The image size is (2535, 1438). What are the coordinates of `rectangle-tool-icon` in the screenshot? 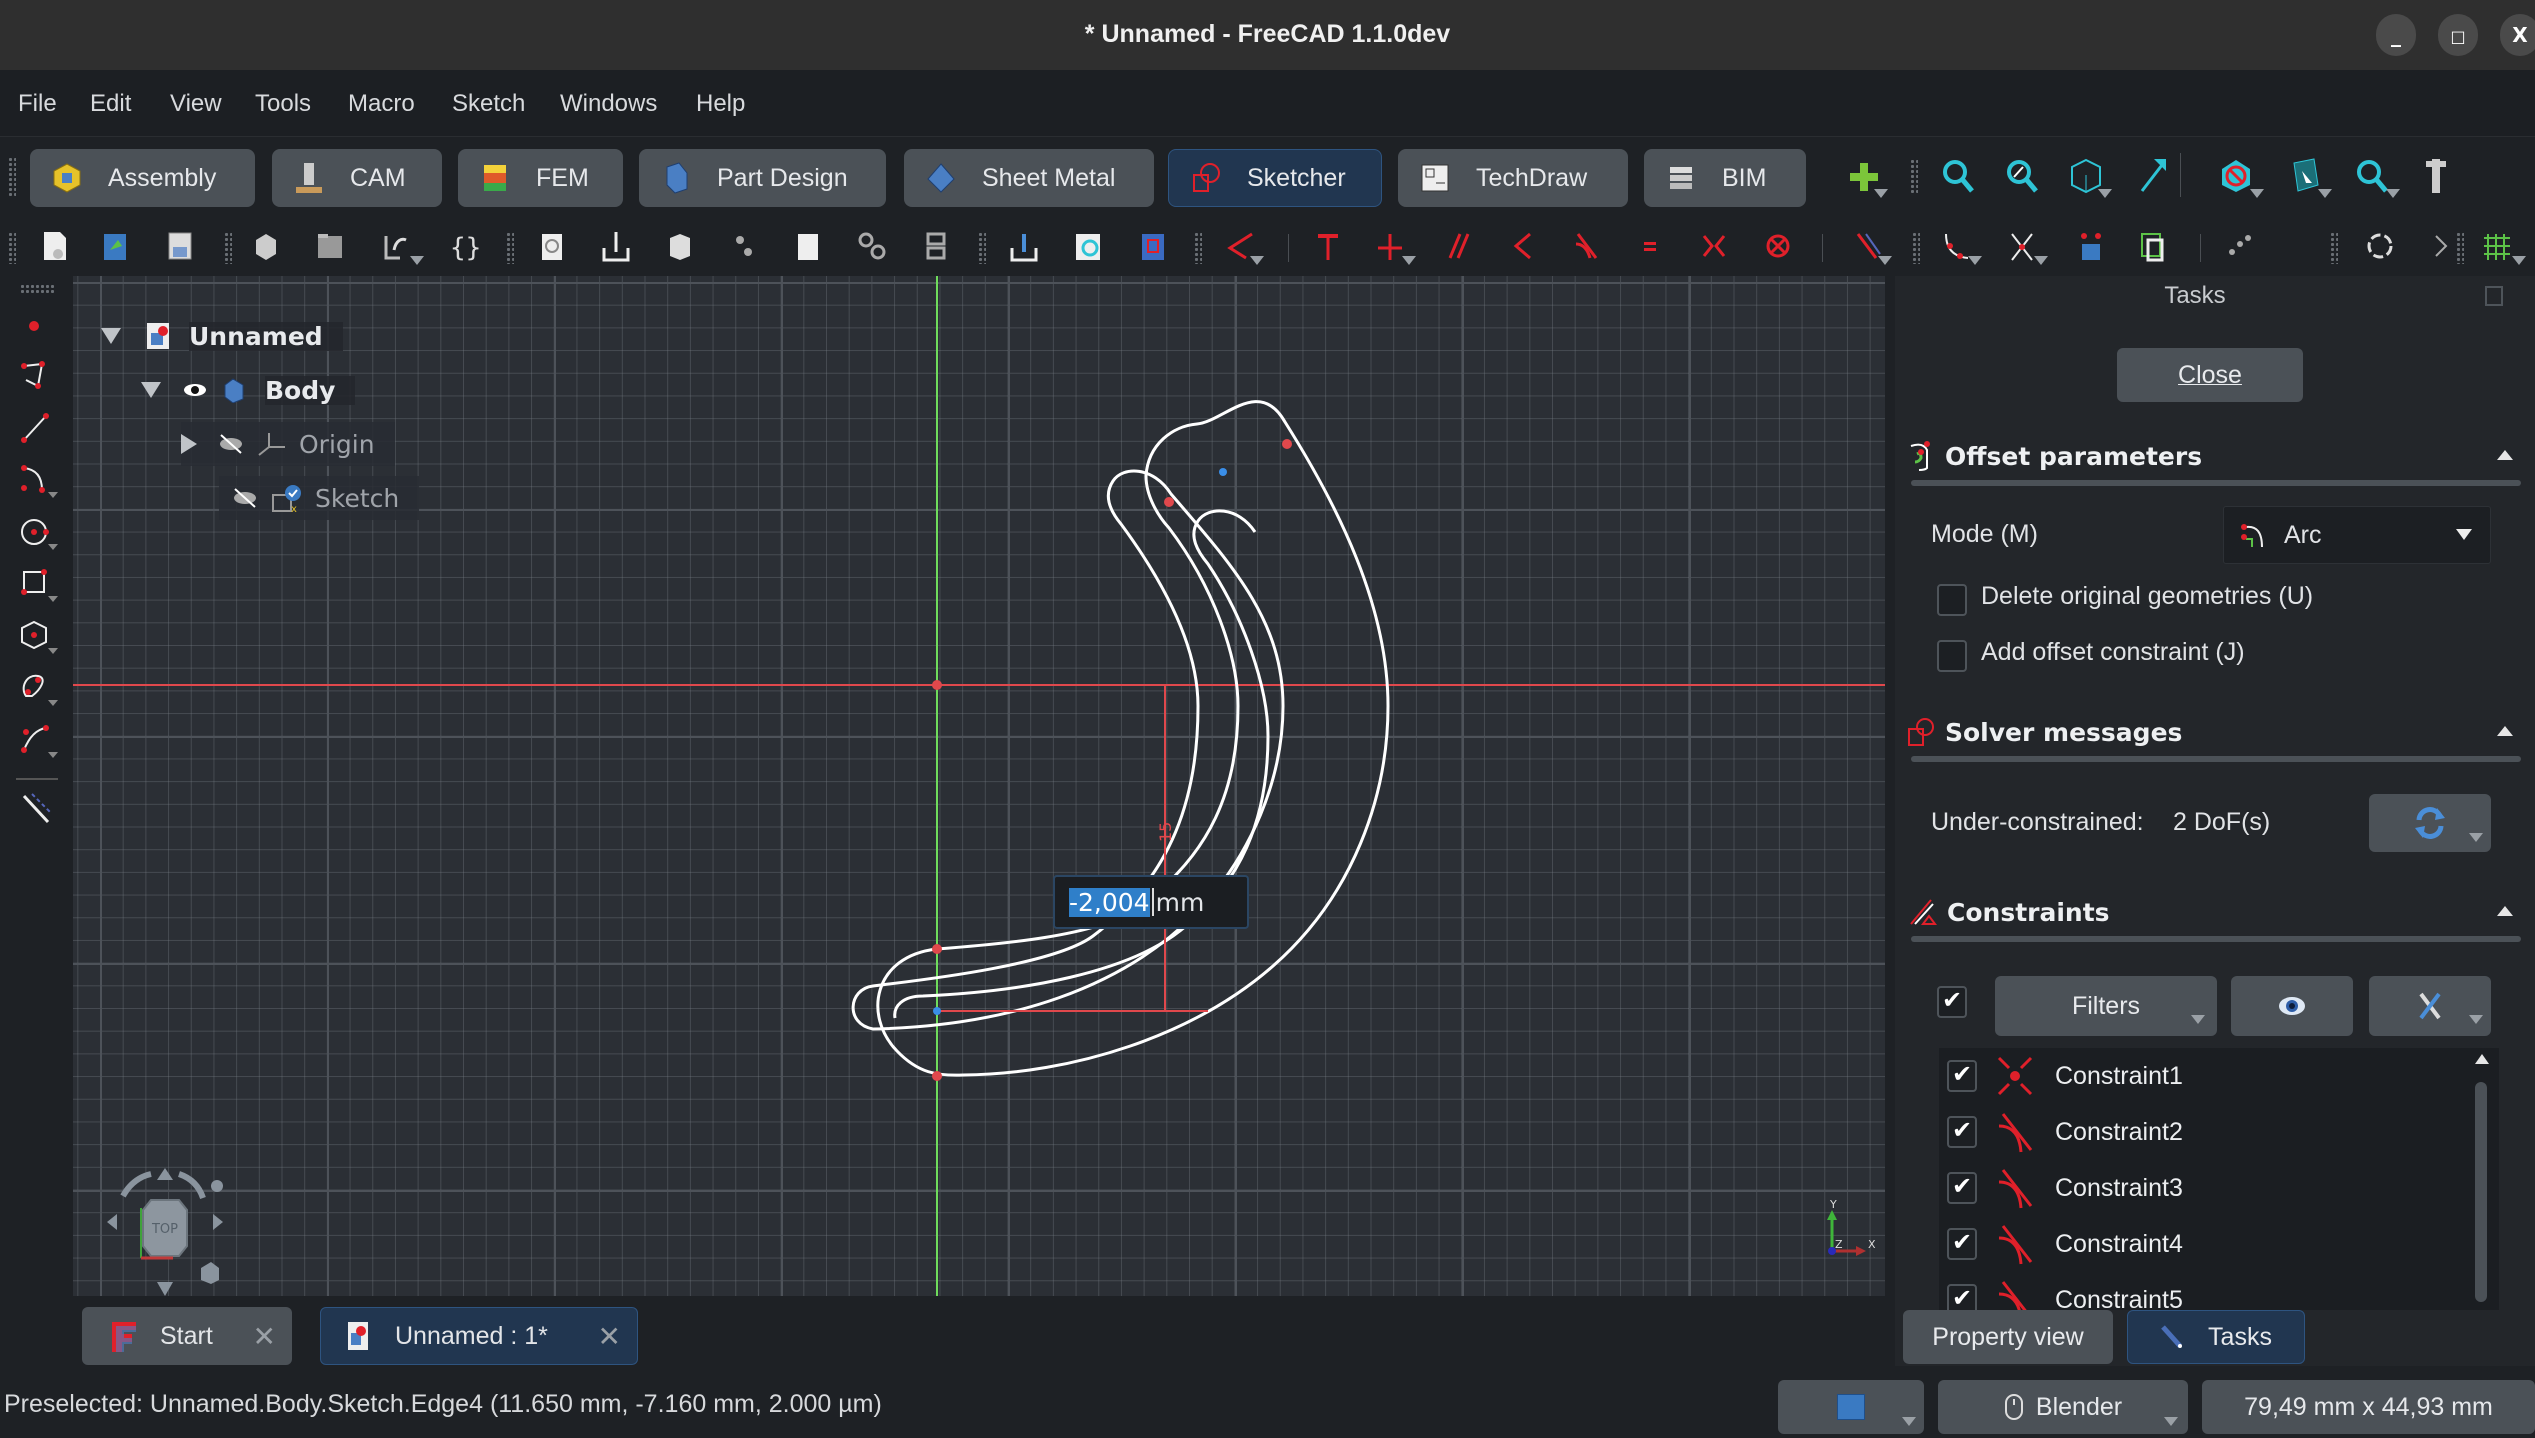 It's located at (38, 584).